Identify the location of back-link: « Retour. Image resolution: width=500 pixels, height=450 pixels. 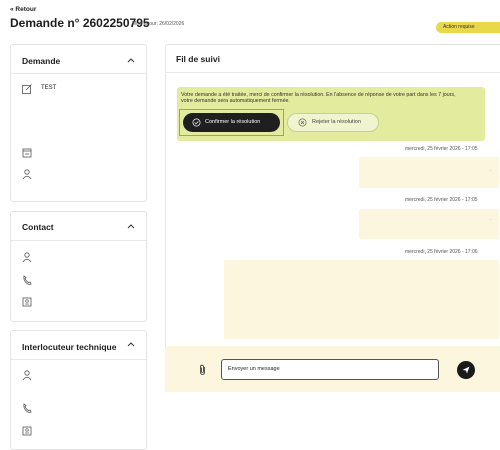
(23, 9).